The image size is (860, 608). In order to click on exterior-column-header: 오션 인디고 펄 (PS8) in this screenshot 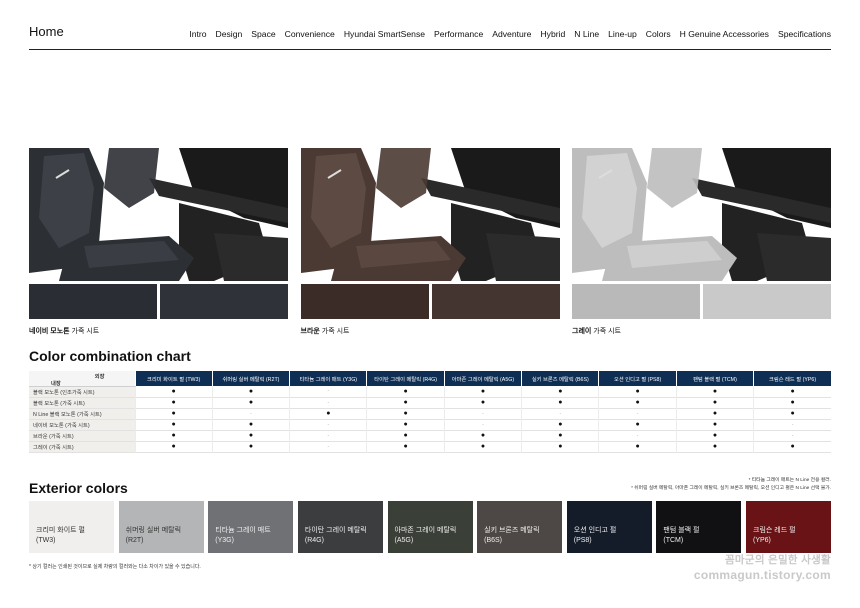, I will do `click(637, 378)`.